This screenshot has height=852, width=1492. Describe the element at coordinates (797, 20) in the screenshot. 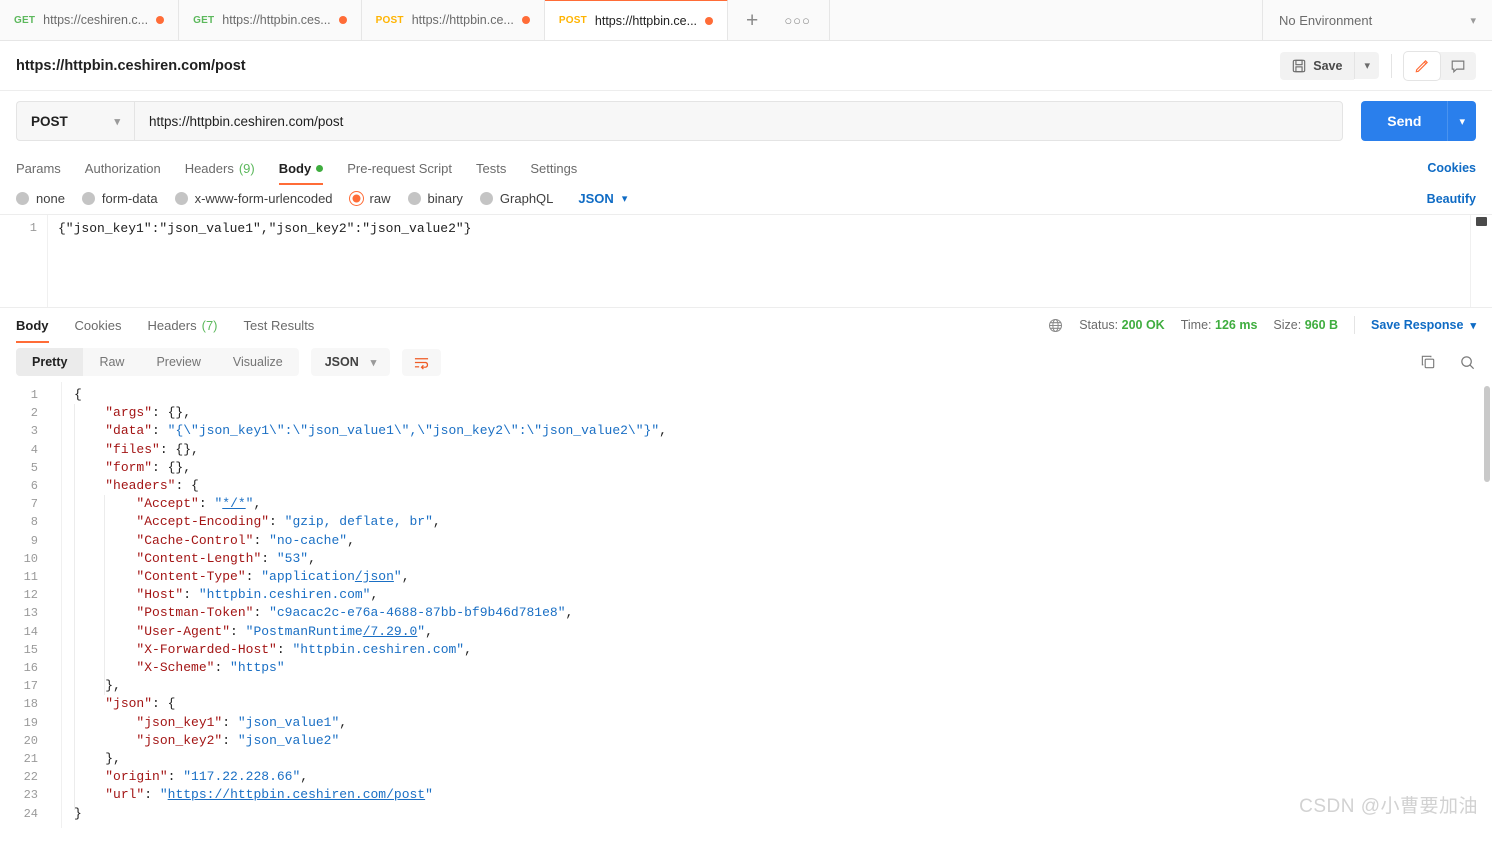

I see `tab-options-icon: ○○○` at that location.